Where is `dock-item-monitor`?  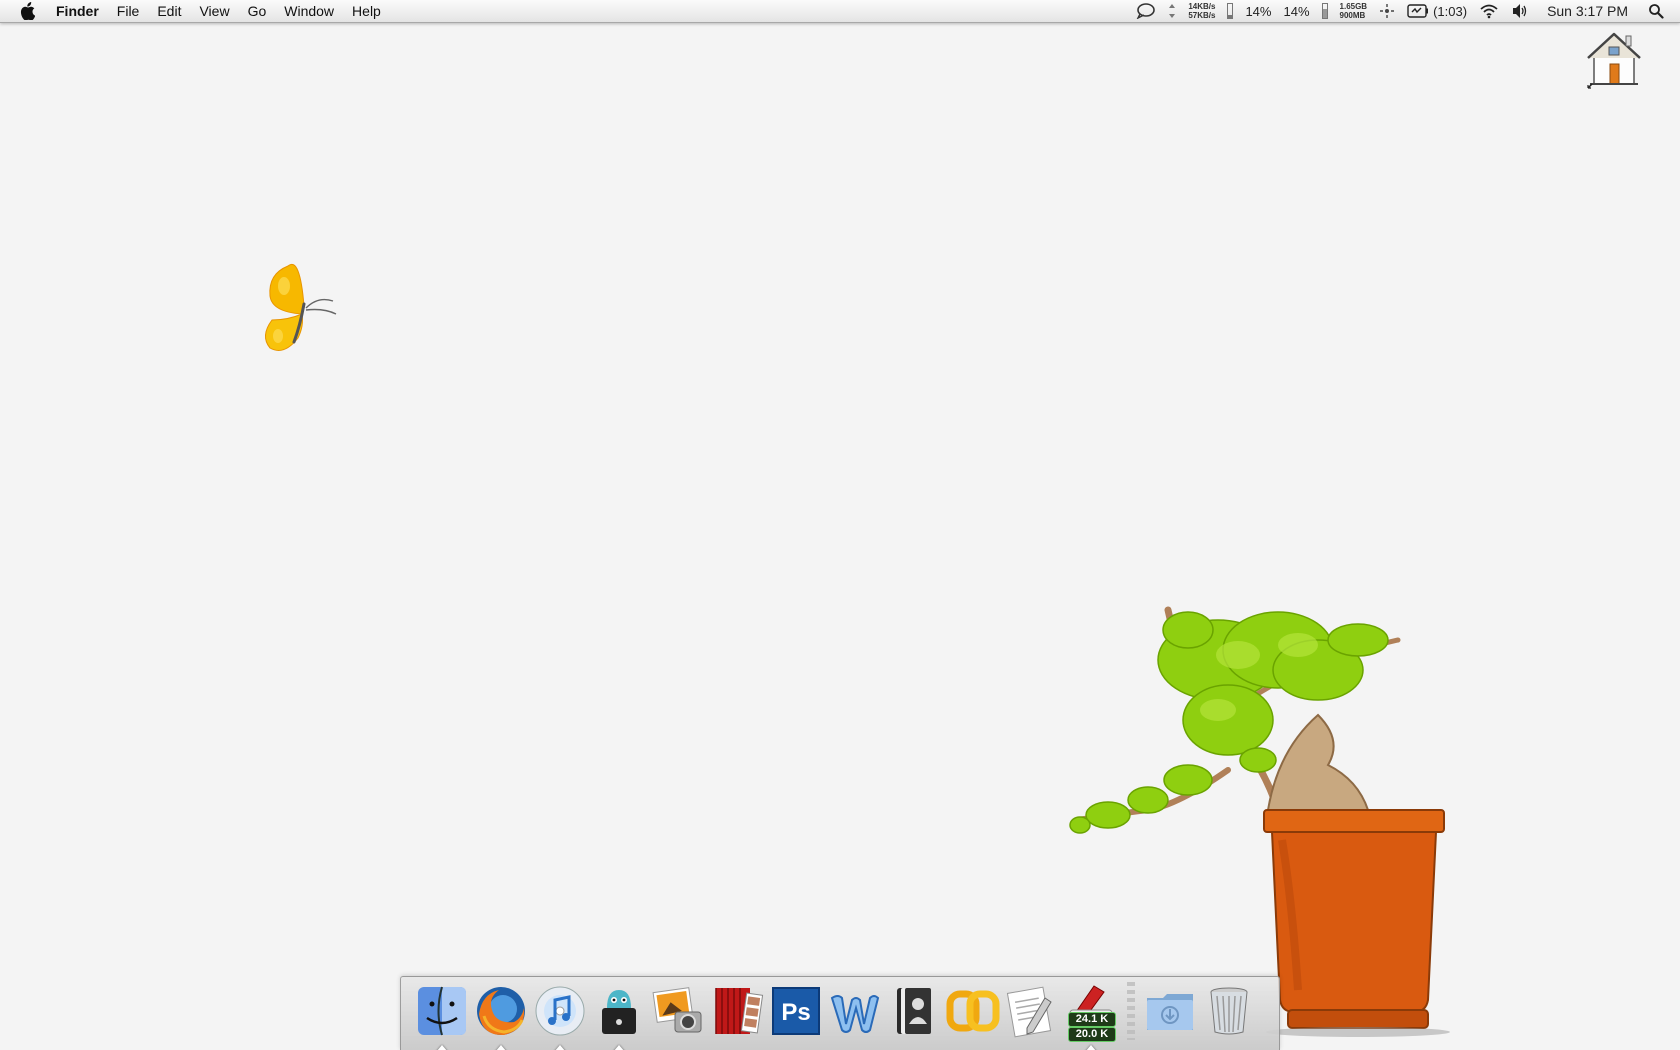 dock-item-monitor is located at coordinates (619, 1017).